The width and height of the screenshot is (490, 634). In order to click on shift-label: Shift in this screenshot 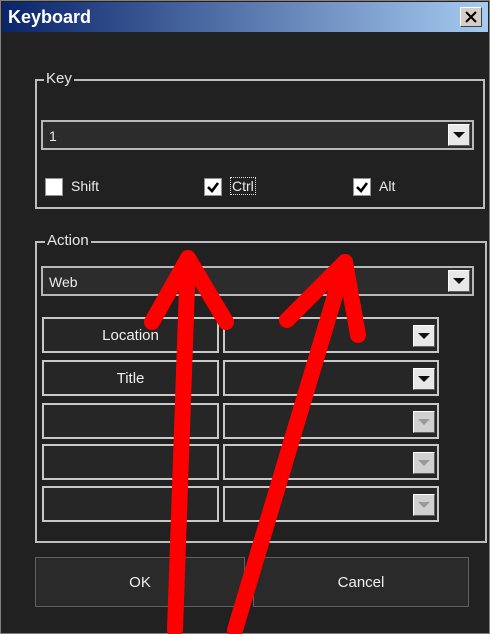, I will do `click(85, 186)`.